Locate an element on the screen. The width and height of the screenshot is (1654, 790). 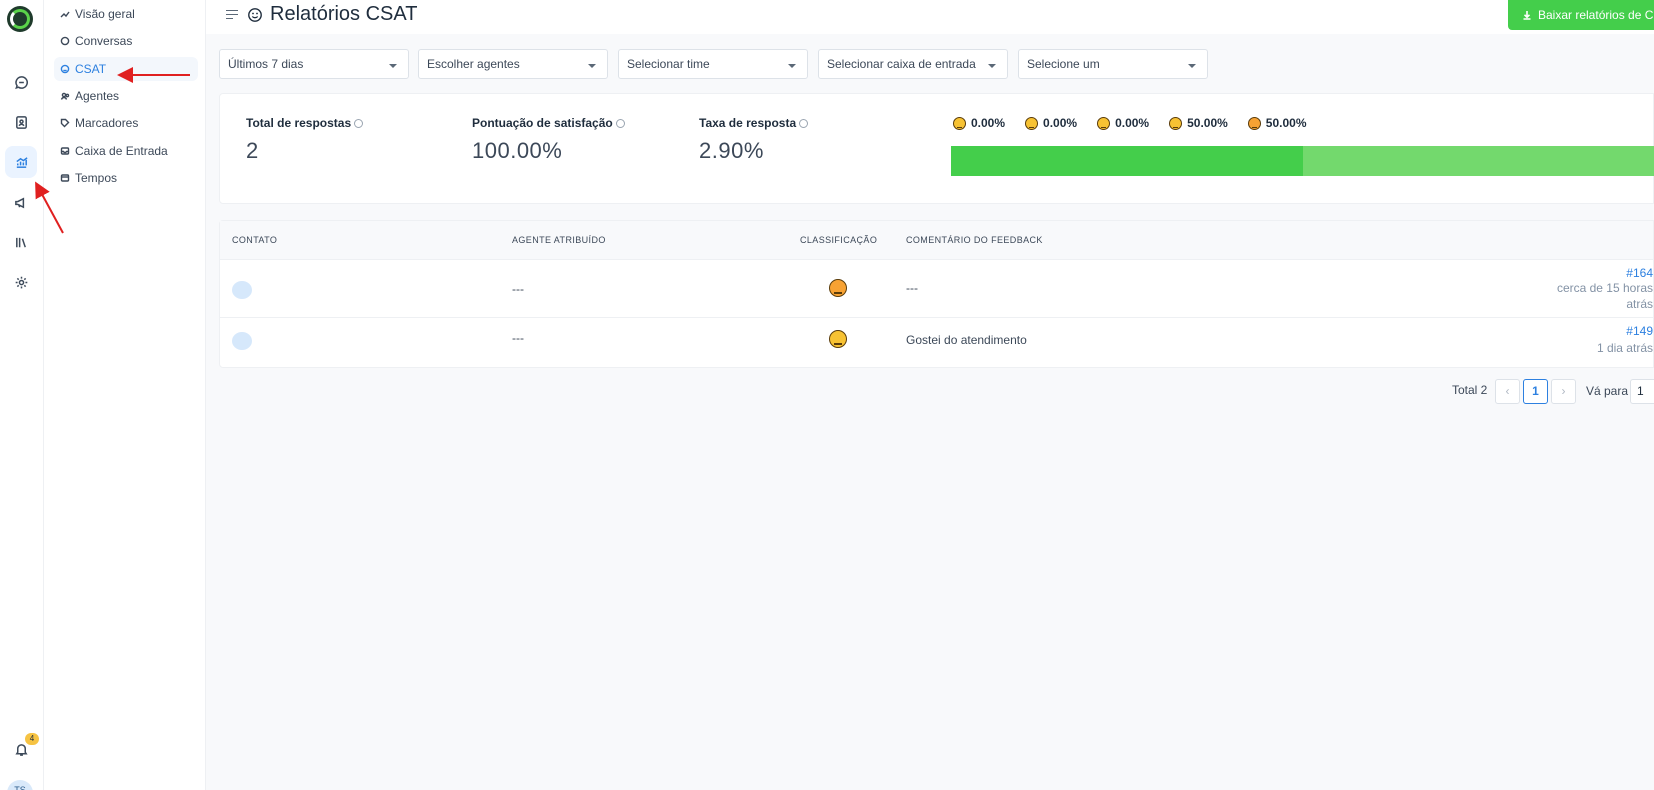
user-avatar: TS is located at coordinates (20, 785).